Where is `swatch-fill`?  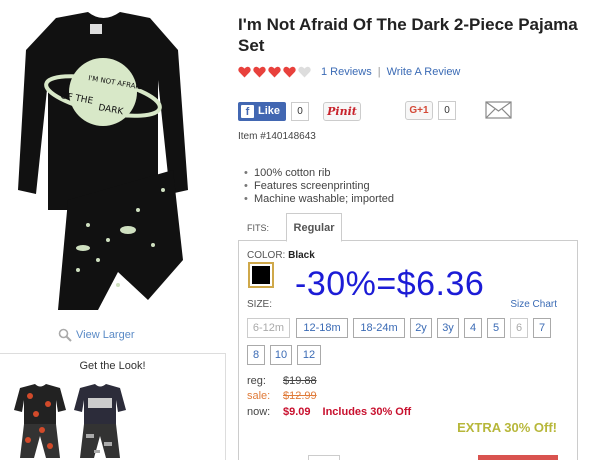 swatch-fill is located at coordinates (261, 275).